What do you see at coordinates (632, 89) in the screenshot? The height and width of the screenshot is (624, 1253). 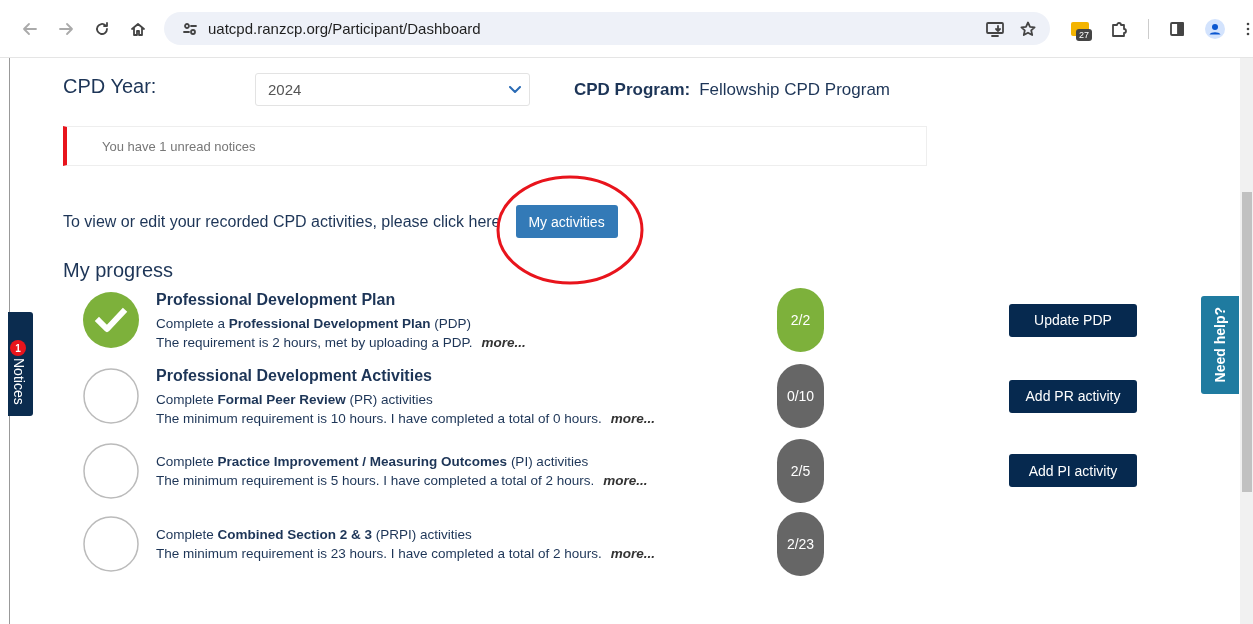 I see `field-label: CPD Program:` at bounding box center [632, 89].